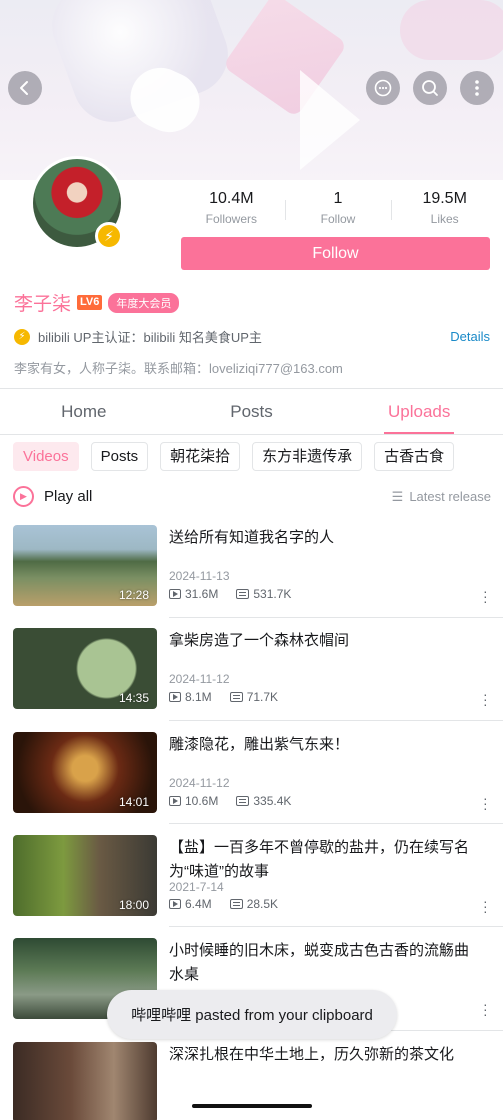 The image size is (503, 1120). What do you see at coordinates (307, 456) in the screenshot?
I see `chip-collection: 东方非遗传承` at bounding box center [307, 456].